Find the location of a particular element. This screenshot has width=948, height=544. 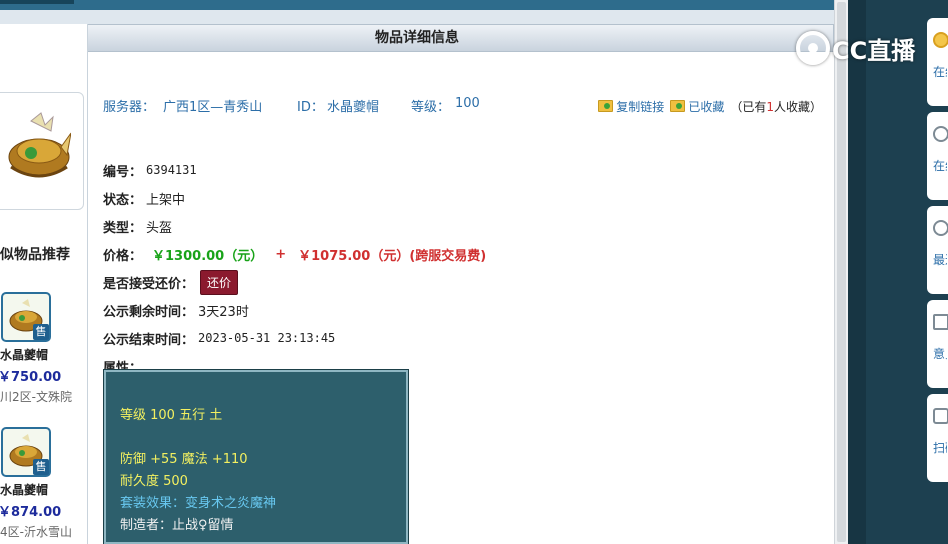

side-button-service-label: 在线客服 is located at coordinates (940, 166).